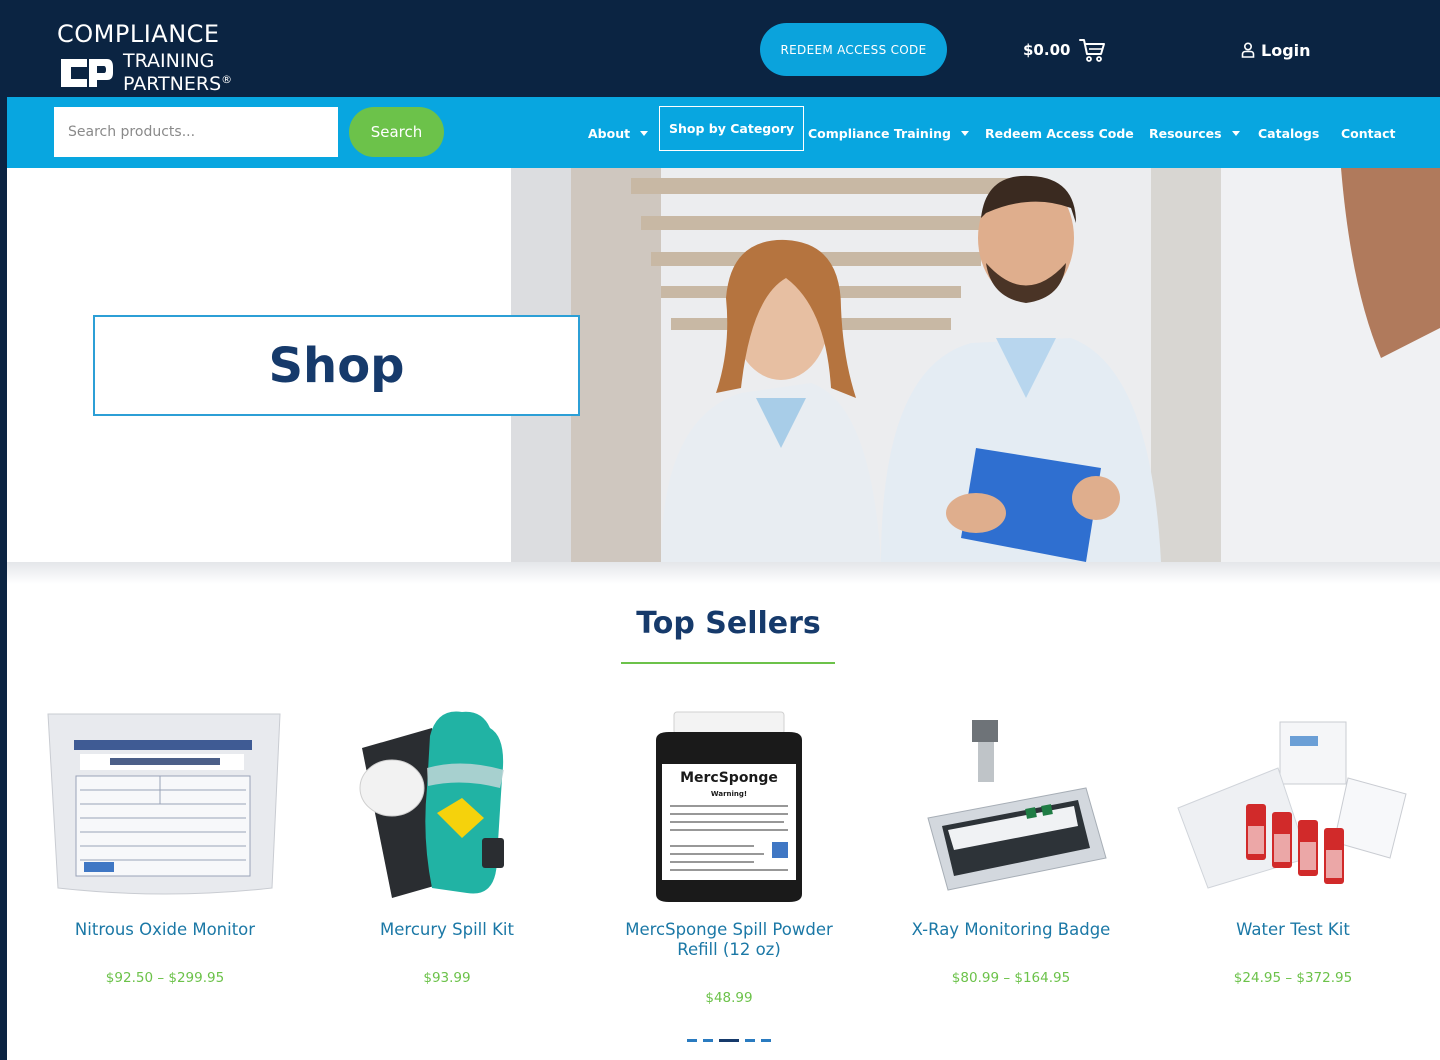 This screenshot has width=1440, height=1060. I want to click on page-title: Shop, so click(336, 365).